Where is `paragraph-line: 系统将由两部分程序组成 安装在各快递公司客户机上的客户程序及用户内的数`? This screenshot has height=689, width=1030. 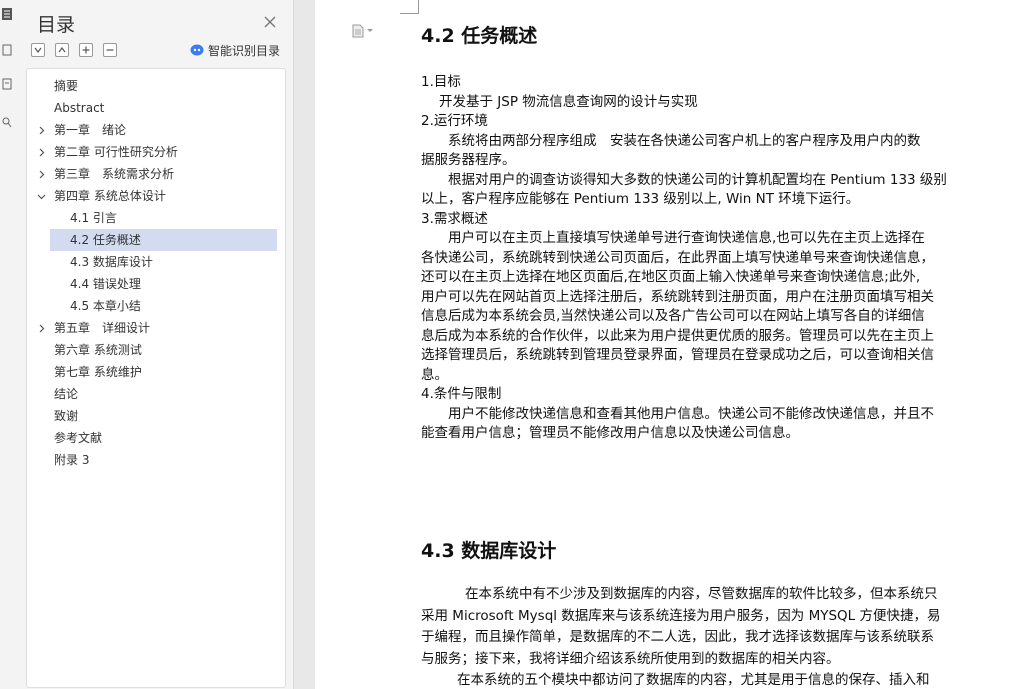
paragraph-line: 系统将由两部分程序组成 安装在各快递公司客户机上的客户程序及用户内的数 is located at coordinates (684, 140).